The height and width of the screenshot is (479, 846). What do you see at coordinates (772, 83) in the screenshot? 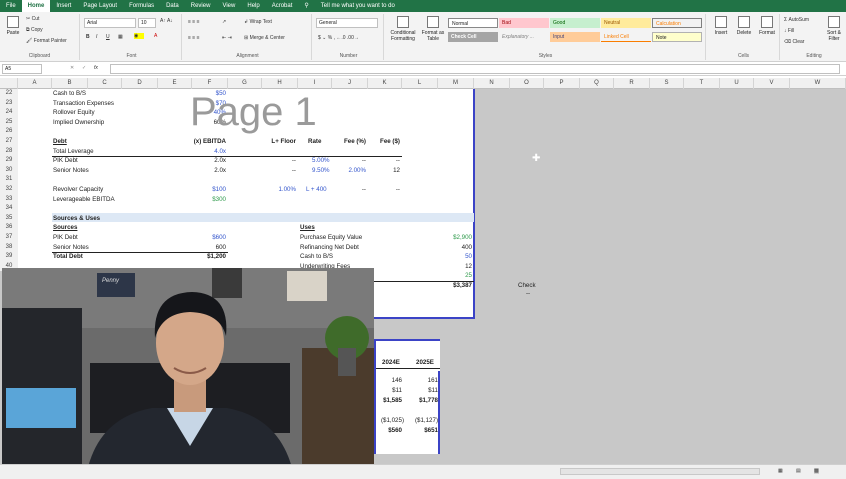
I see `col-header: V` at bounding box center [772, 83].